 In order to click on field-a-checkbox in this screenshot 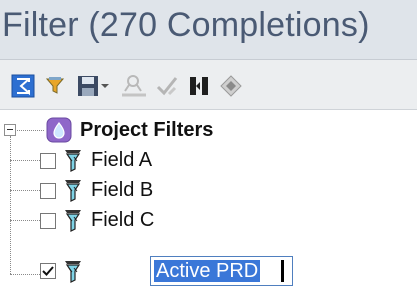, I will do `click(48, 161)`.